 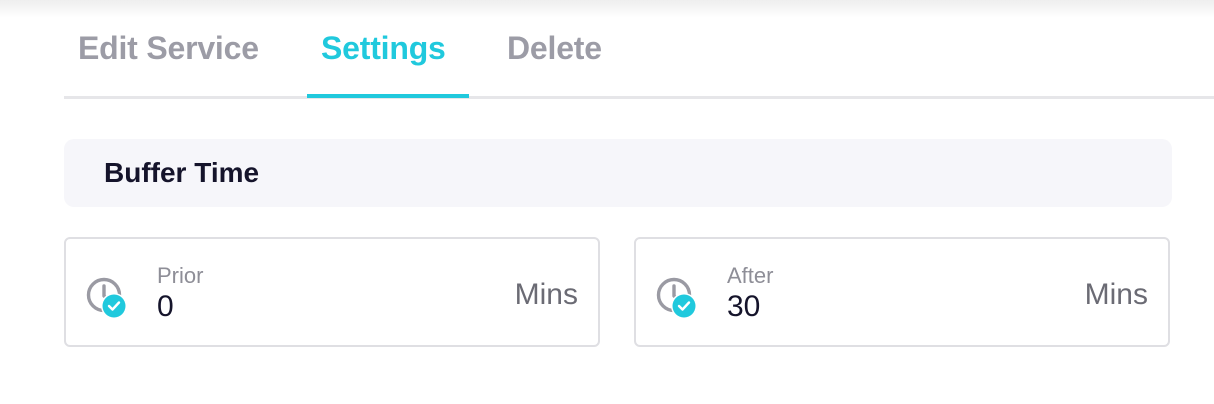 What do you see at coordinates (383, 48) in the screenshot?
I see `tab-settings: Settings` at bounding box center [383, 48].